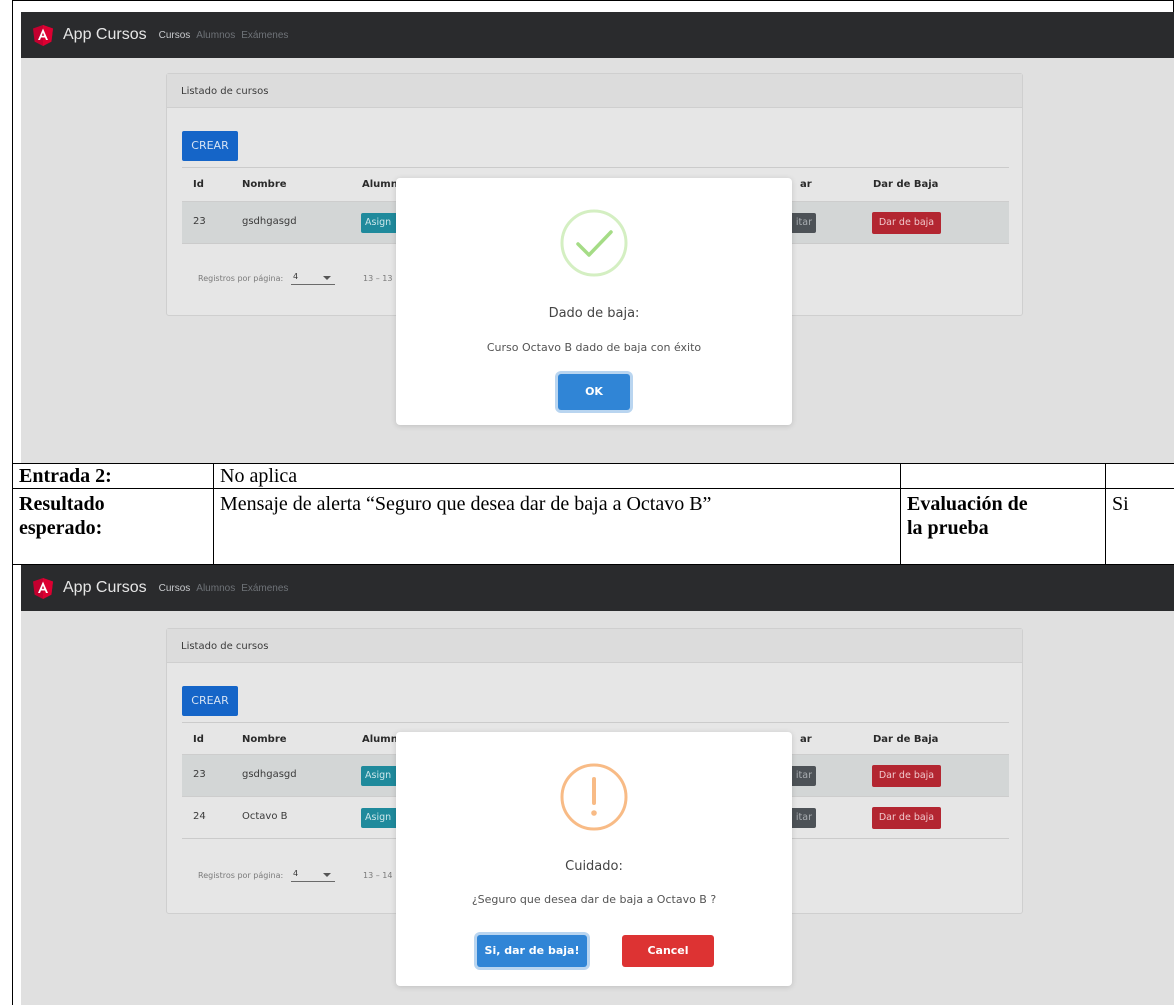 This screenshot has width=1174, height=1005. I want to click on confirm-delete-button: Si, dar de baja!, so click(532, 951).